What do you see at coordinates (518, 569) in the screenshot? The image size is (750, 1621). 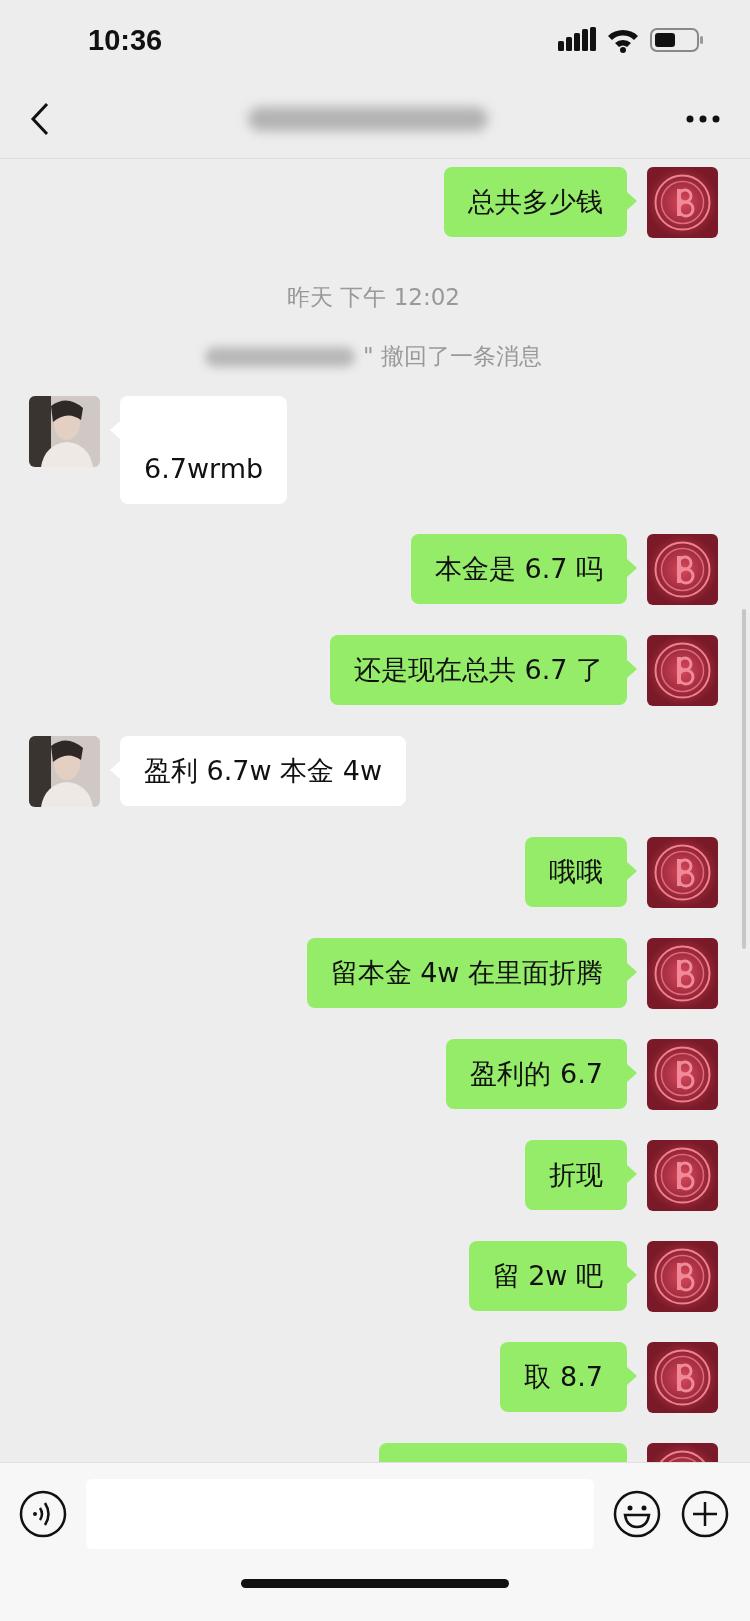 I see `message-bubble: 本金是 6.7 吗` at bounding box center [518, 569].